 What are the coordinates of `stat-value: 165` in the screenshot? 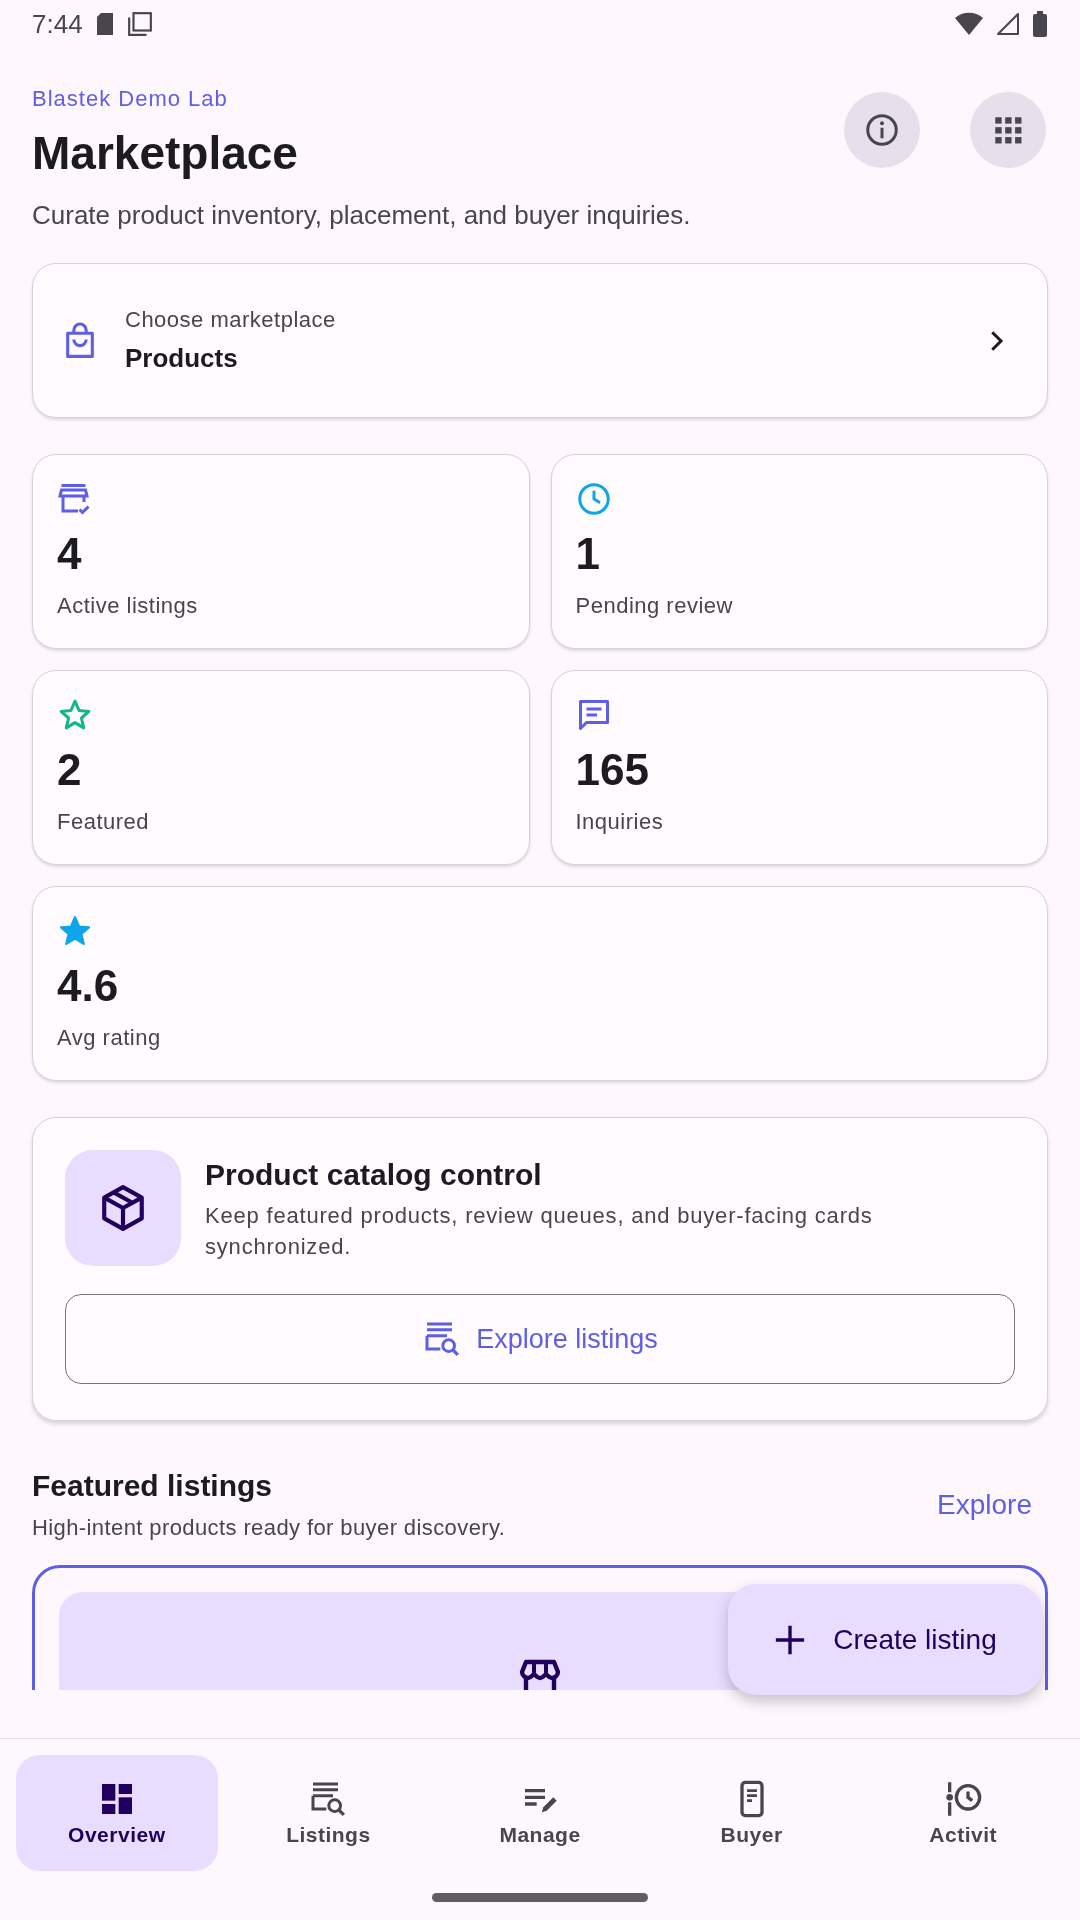 It's located at (612, 770).